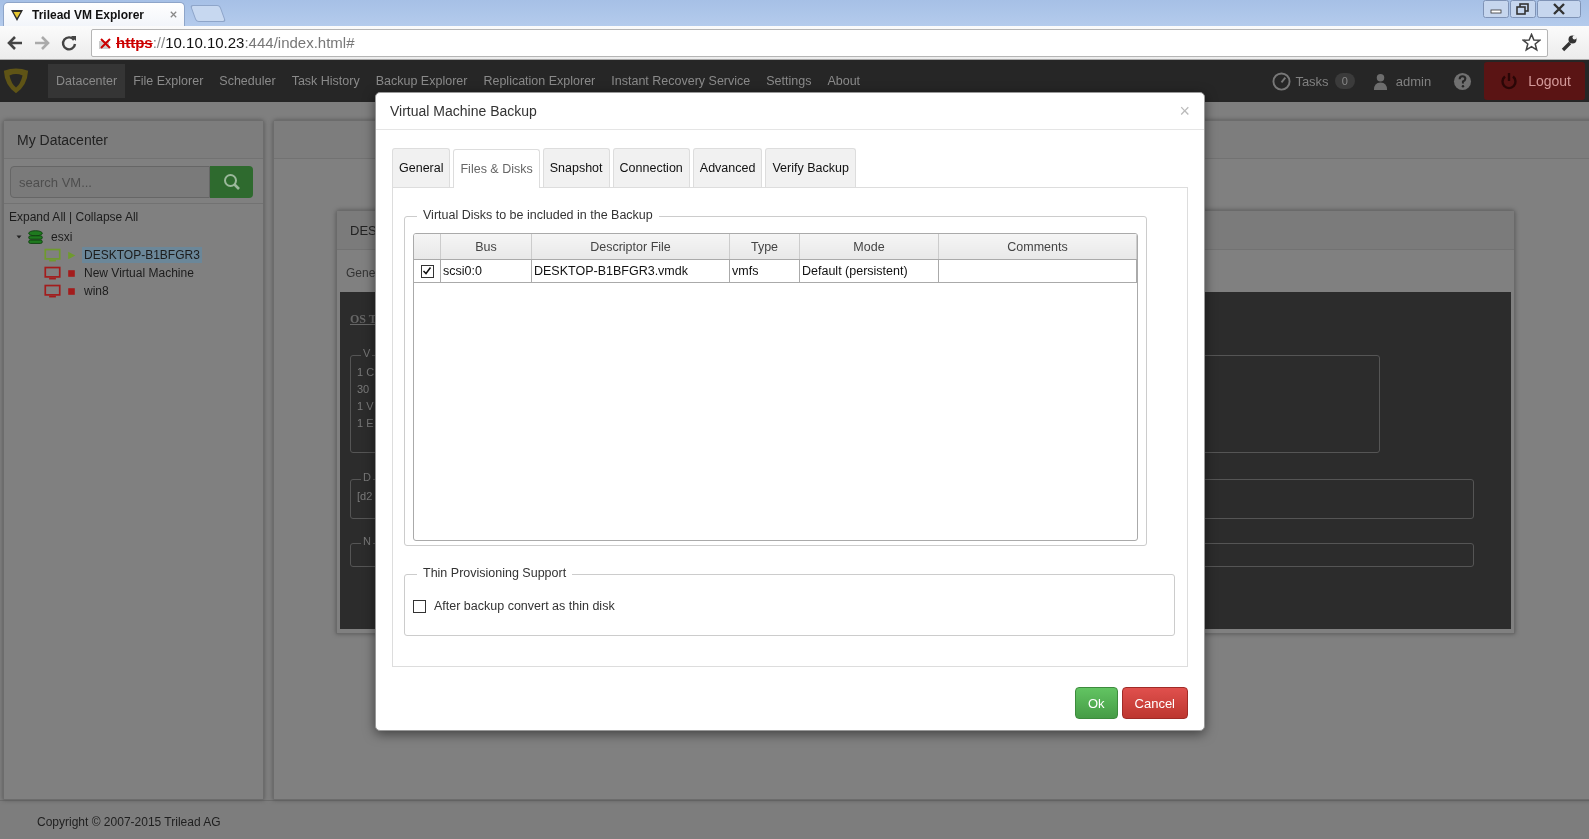 This screenshot has height=839, width=1589. What do you see at coordinates (764, 247) in the screenshot?
I see `column-header: Type` at bounding box center [764, 247].